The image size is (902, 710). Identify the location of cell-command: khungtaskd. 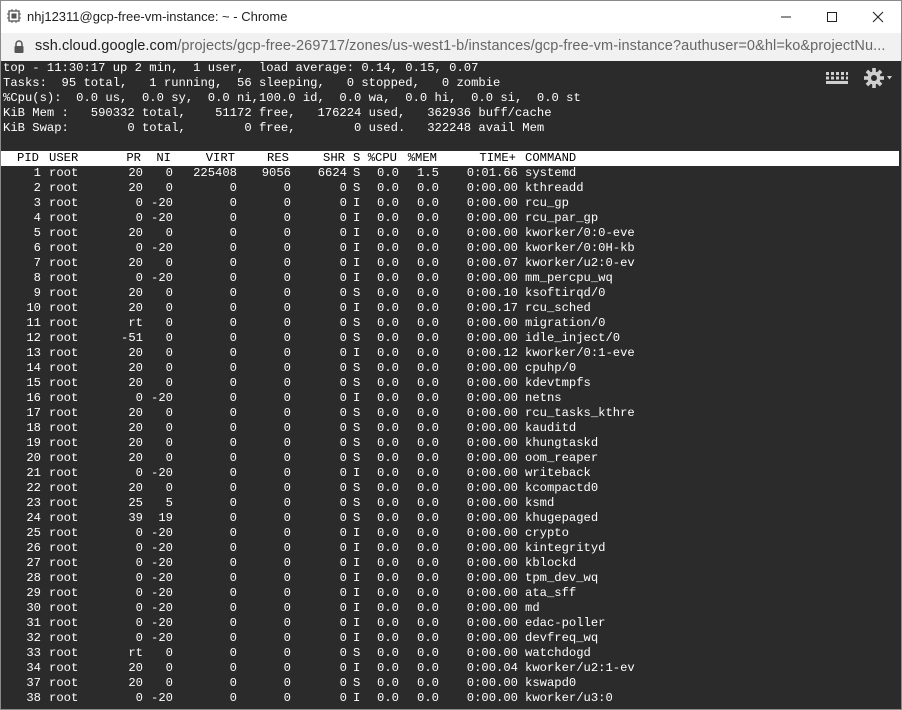
(562, 443).